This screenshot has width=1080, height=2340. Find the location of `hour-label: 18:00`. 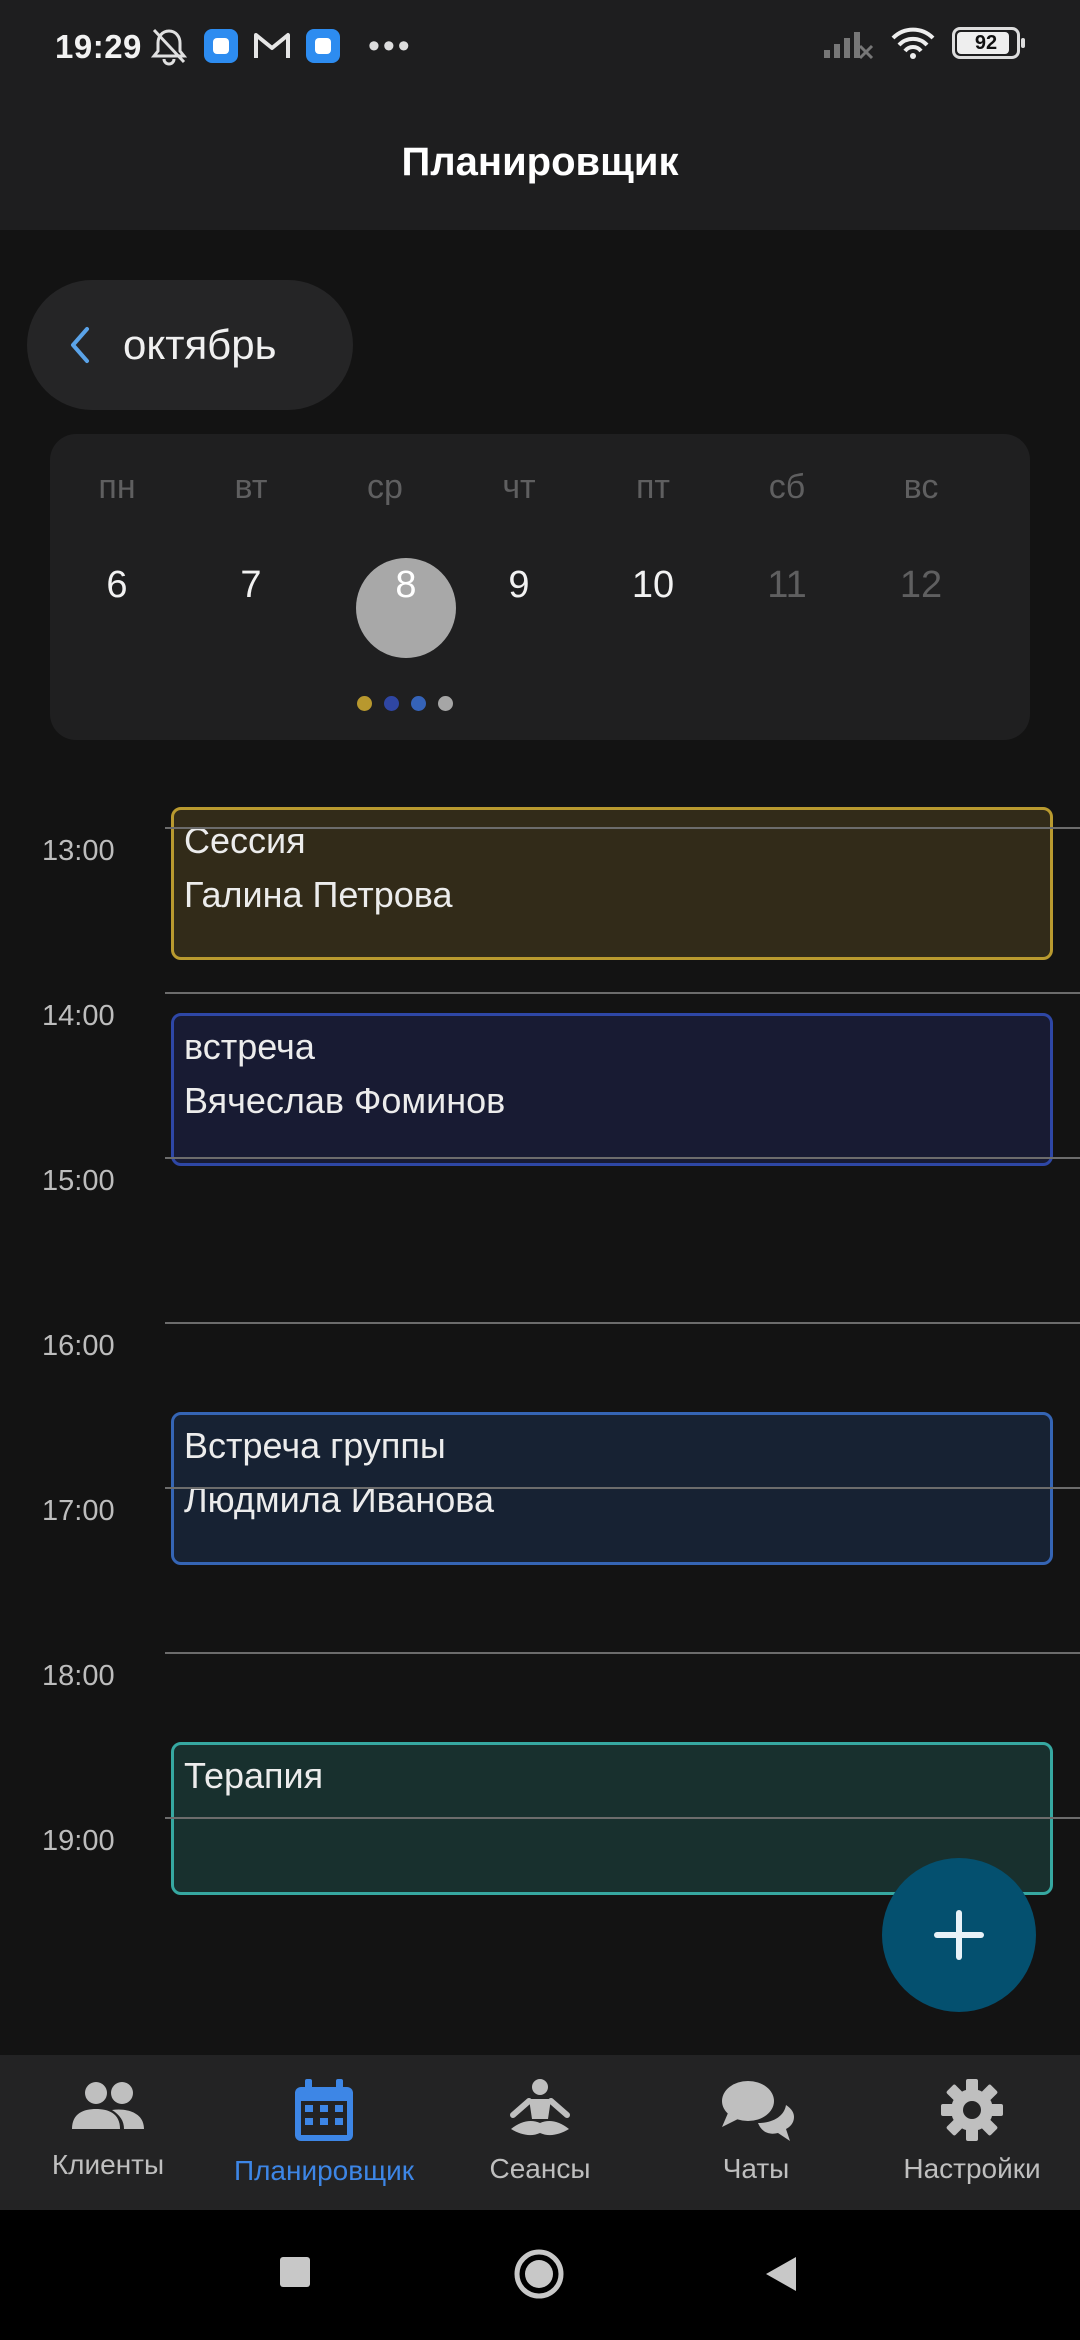

hour-label: 18:00 is located at coordinates (78, 1676).